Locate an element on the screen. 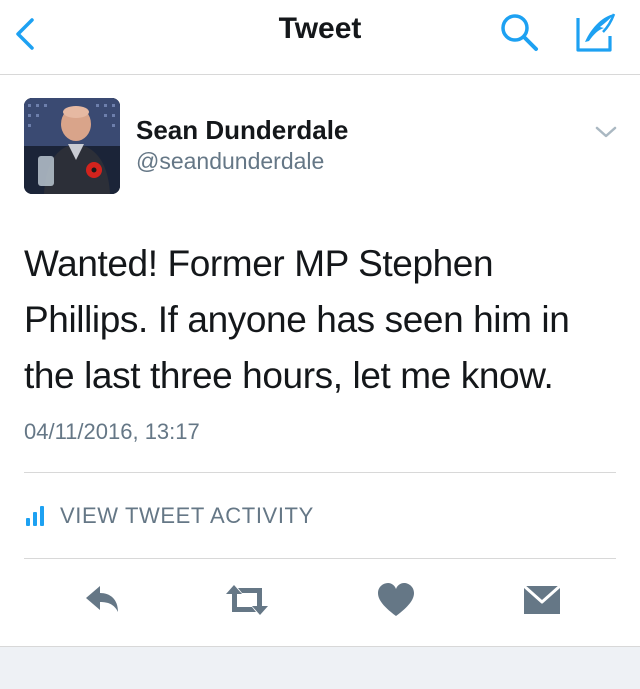  retweet-button is located at coordinates (247, 600).